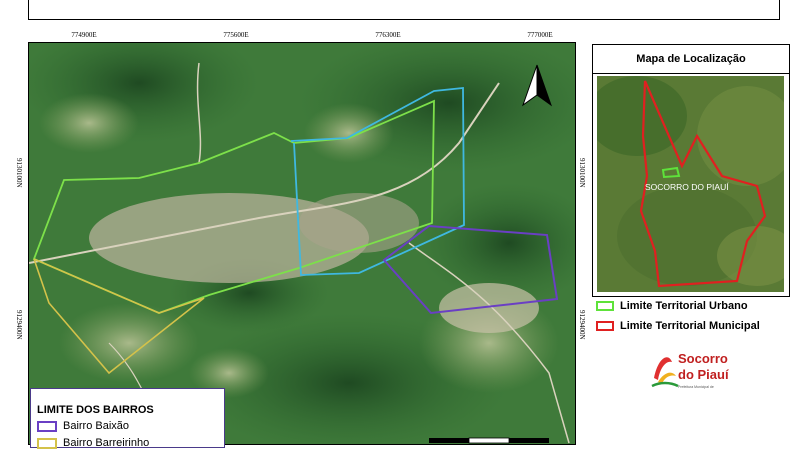  I want to click on x-coord-label: 774900E, so click(84, 35).